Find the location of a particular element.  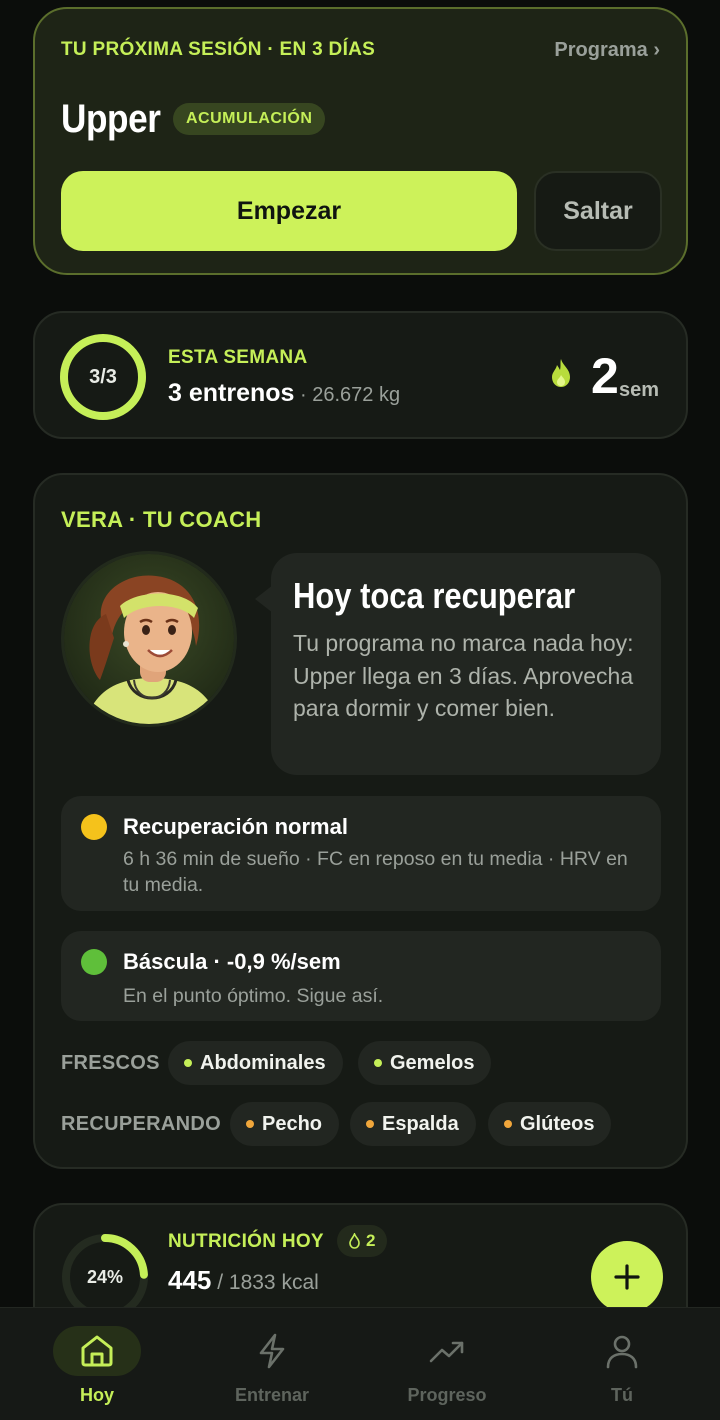

muscle-name: Gemelos is located at coordinates (432, 1062).